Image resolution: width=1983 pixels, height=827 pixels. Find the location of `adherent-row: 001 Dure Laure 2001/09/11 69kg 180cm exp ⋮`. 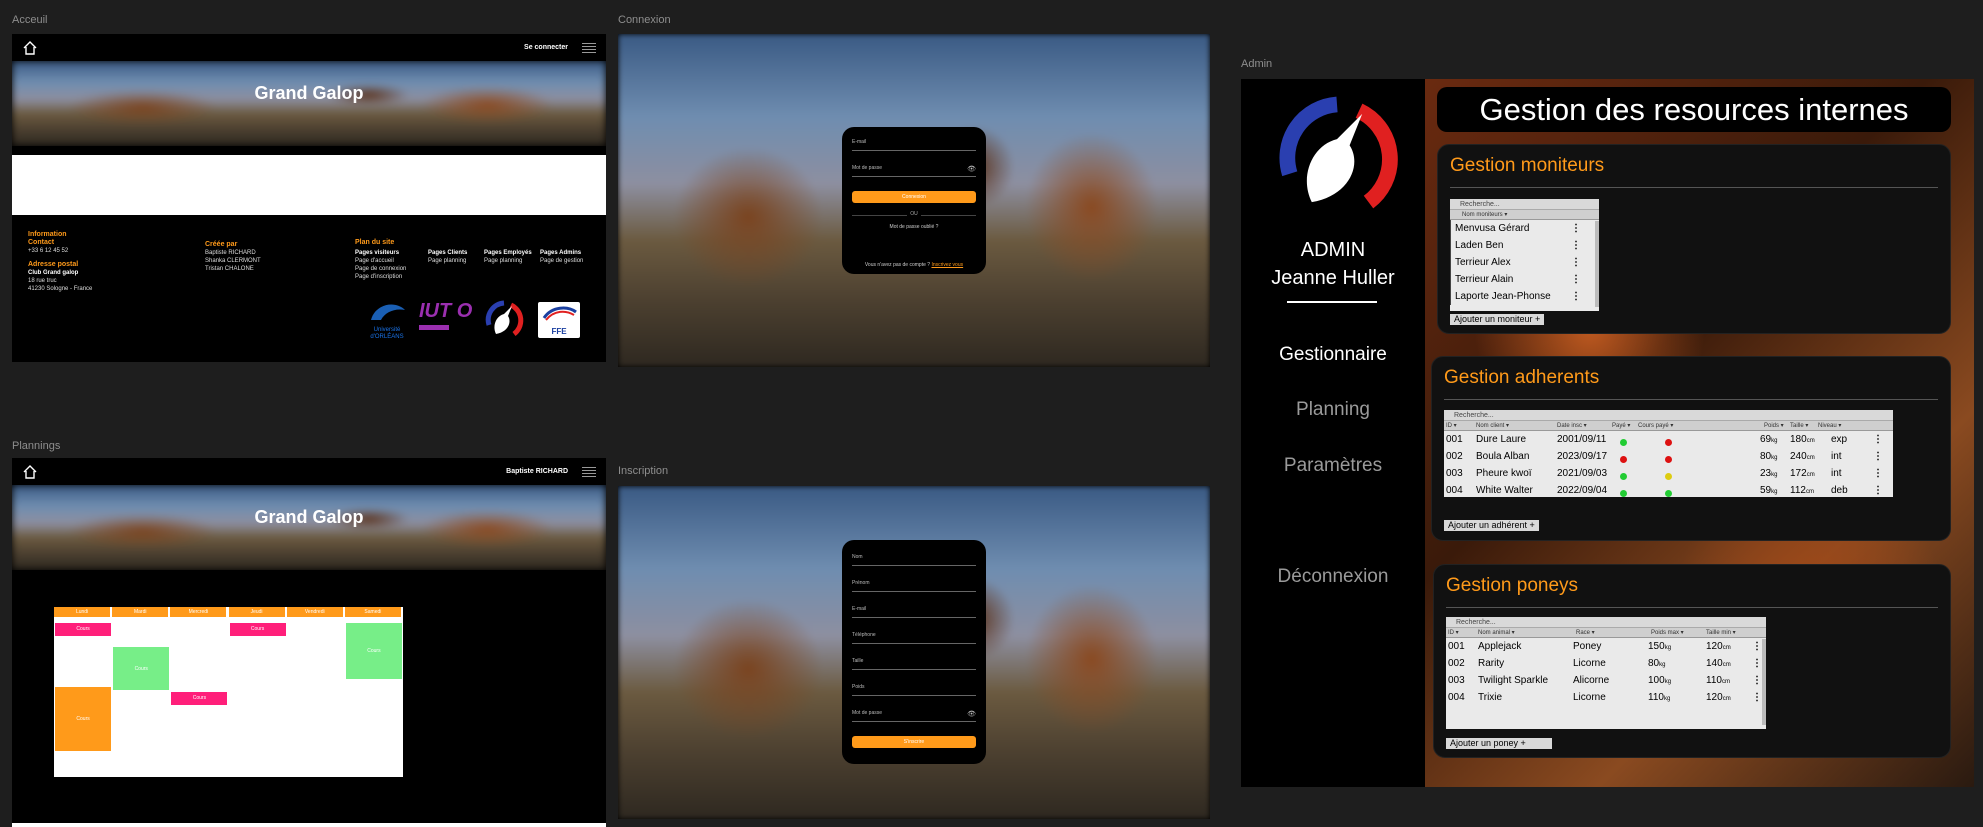

adherent-row: 001 Dure Laure 2001/09/11 69kg 180cm exp ⋮ is located at coordinates (1668, 439).